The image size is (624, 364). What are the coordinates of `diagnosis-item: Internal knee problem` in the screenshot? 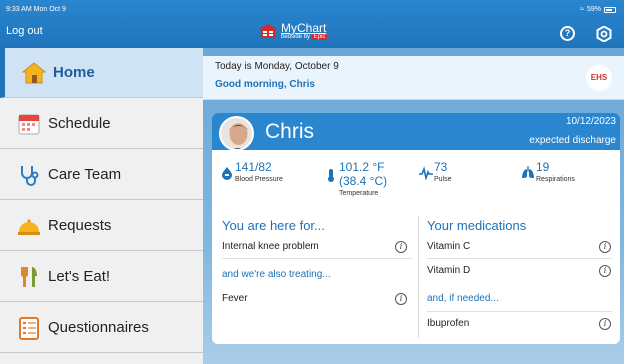 It's located at (270, 246).